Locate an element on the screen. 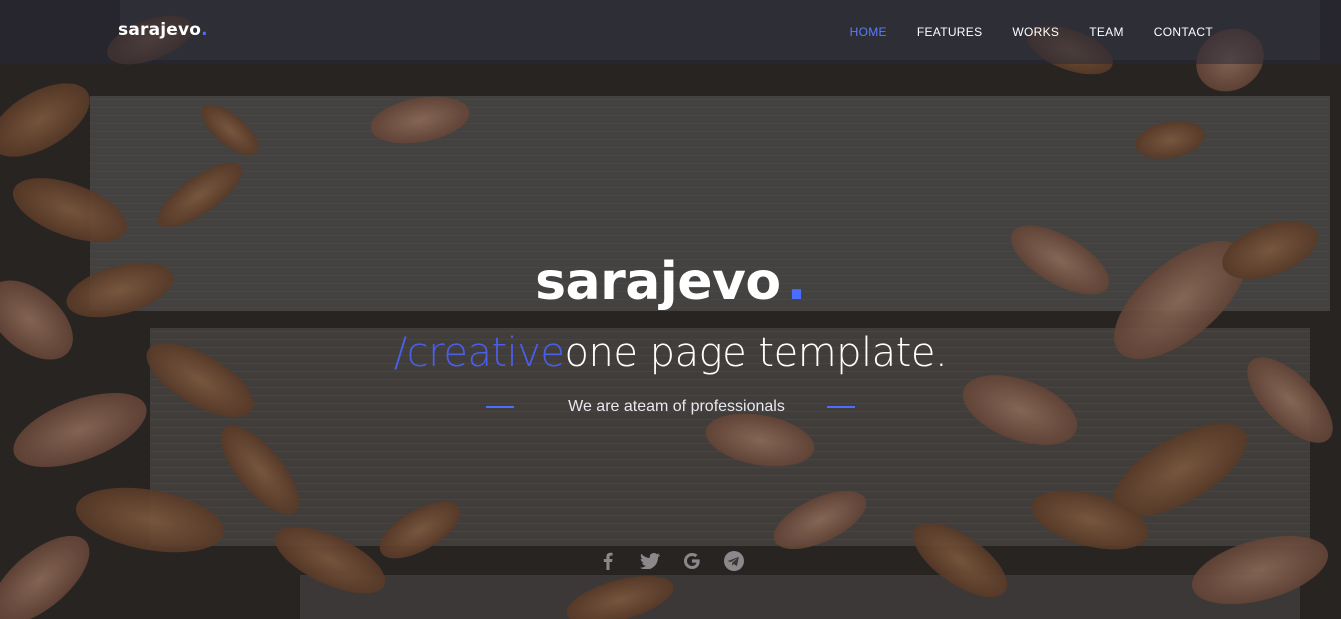  hero-title: sarajevo. is located at coordinates (670, 282).